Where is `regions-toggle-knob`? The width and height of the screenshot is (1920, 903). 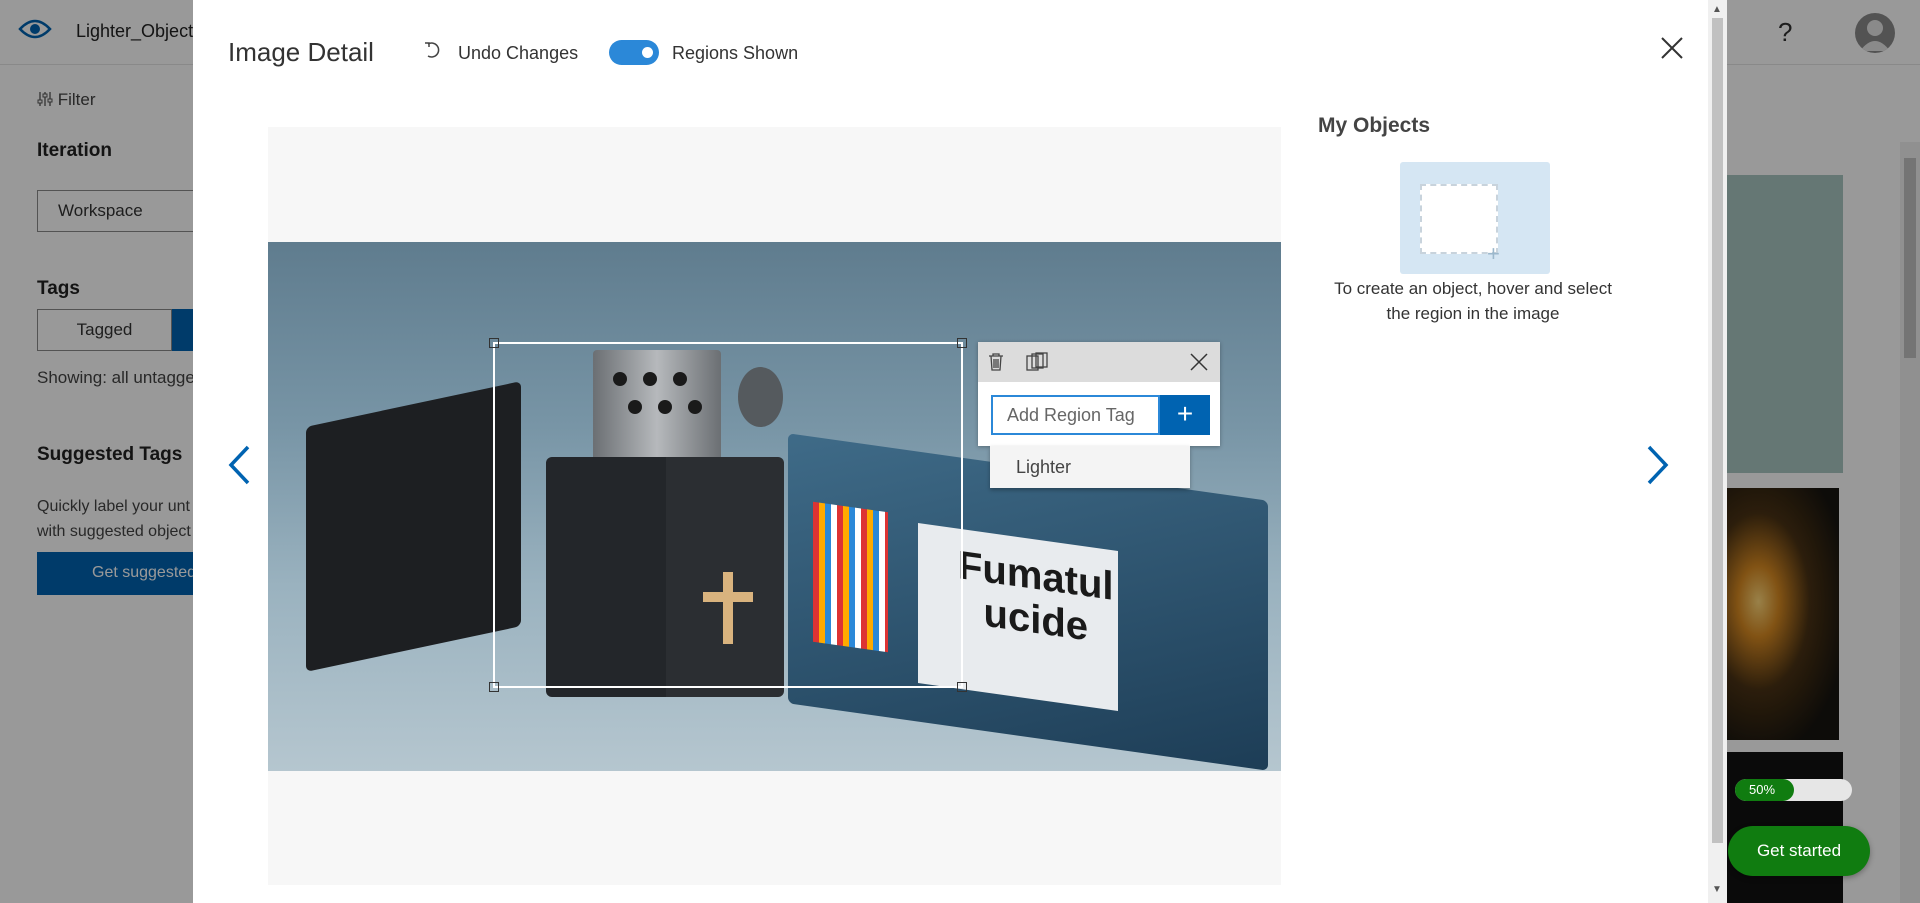 regions-toggle-knob is located at coordinates (647, 52).